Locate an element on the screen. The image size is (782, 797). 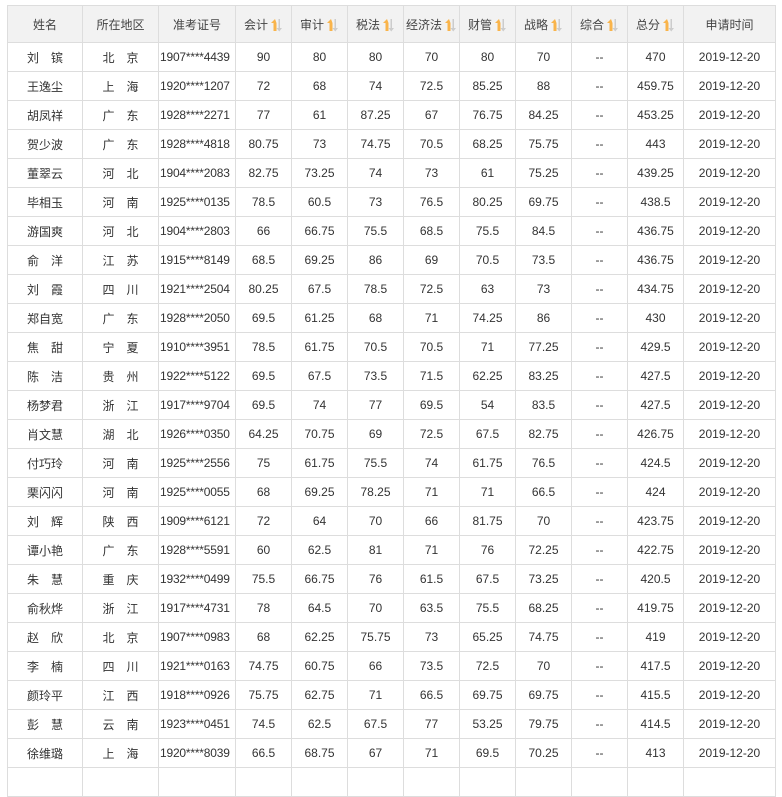
cell-exam-id: 1928****5591 is located at coordinates (197, 550).